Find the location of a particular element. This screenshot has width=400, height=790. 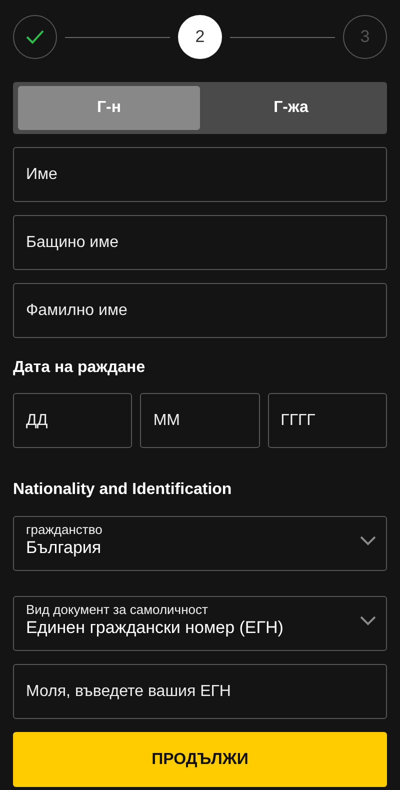

gender-option: Г-н is located at coordinates (109, 108).